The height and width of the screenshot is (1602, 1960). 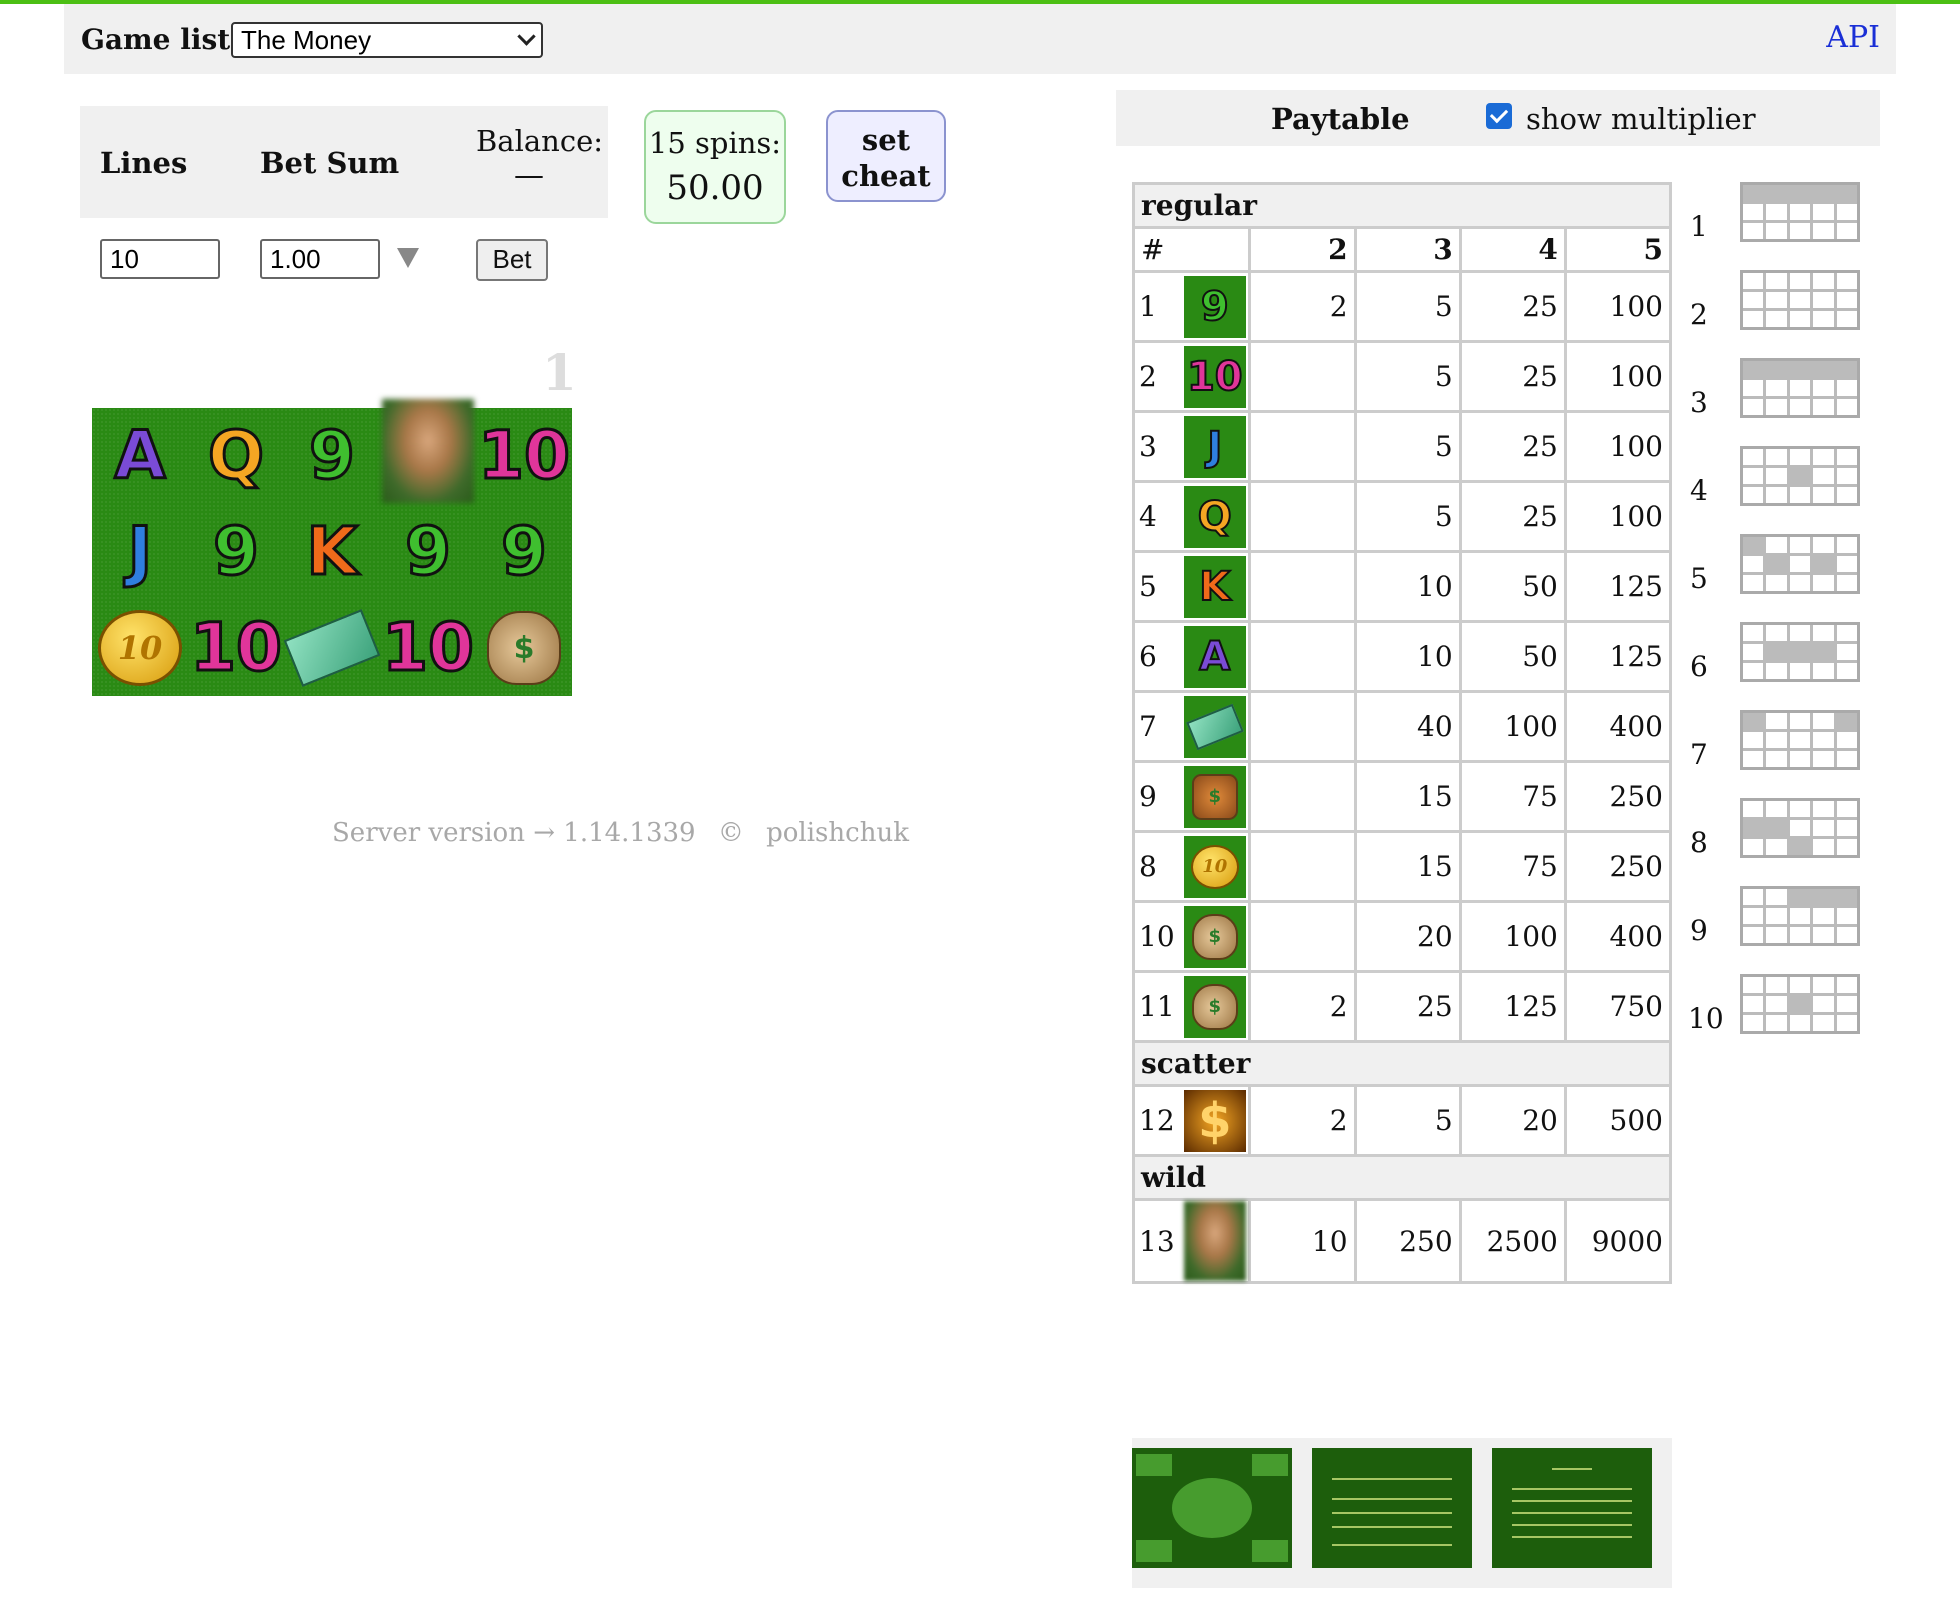 What do you see at coordinates (408, 258) in the screenshot?
I see `bet-dropdown-triangle-icon` at bounding box center [408, 258].